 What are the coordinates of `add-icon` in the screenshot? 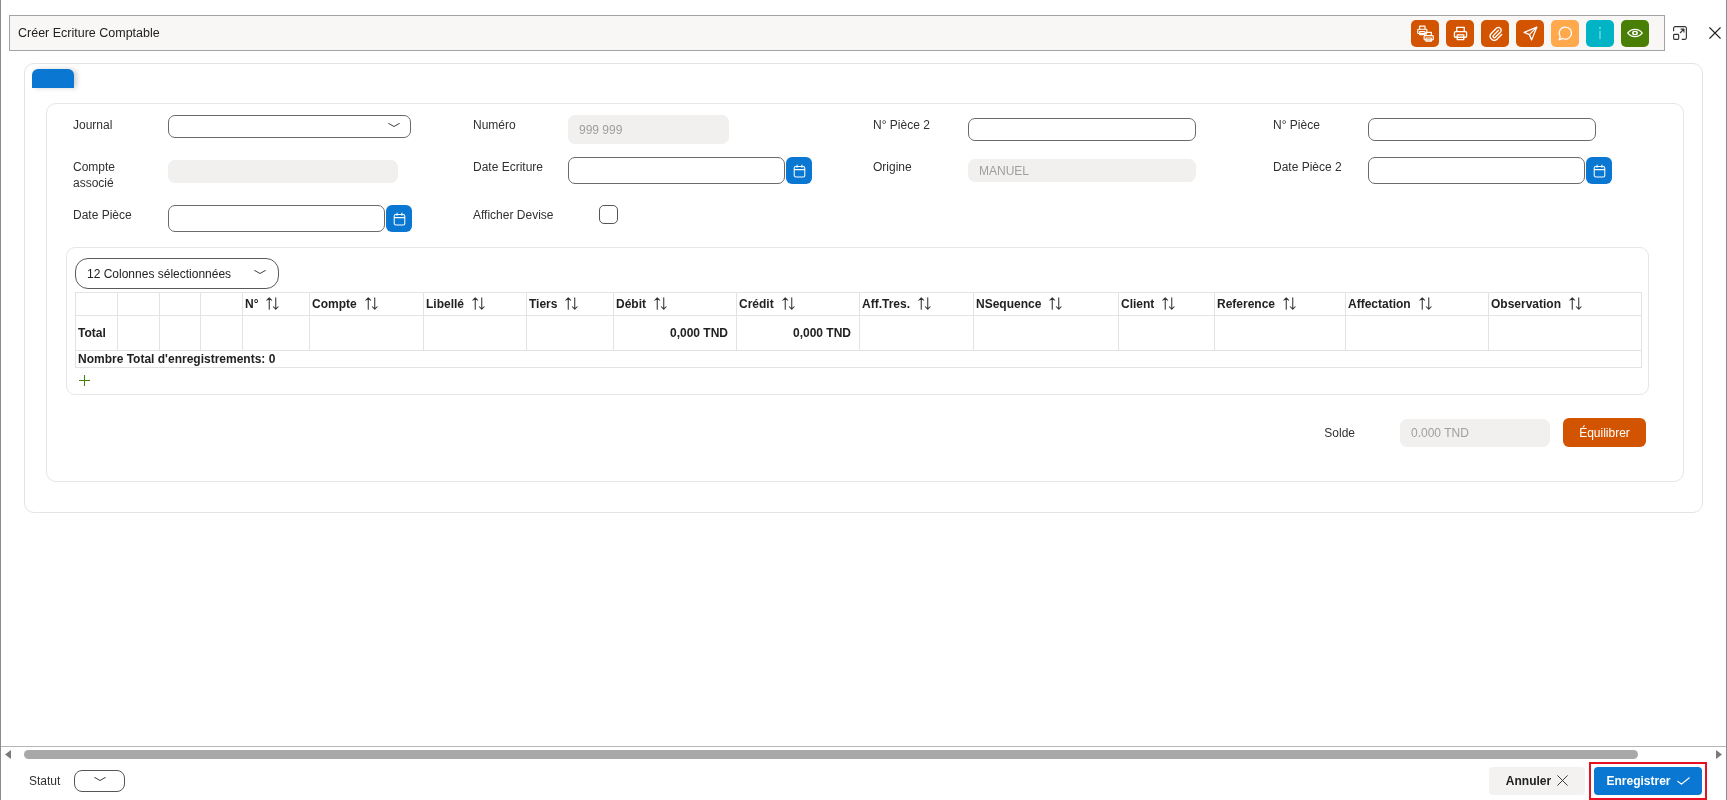 It's located at (84, 380).